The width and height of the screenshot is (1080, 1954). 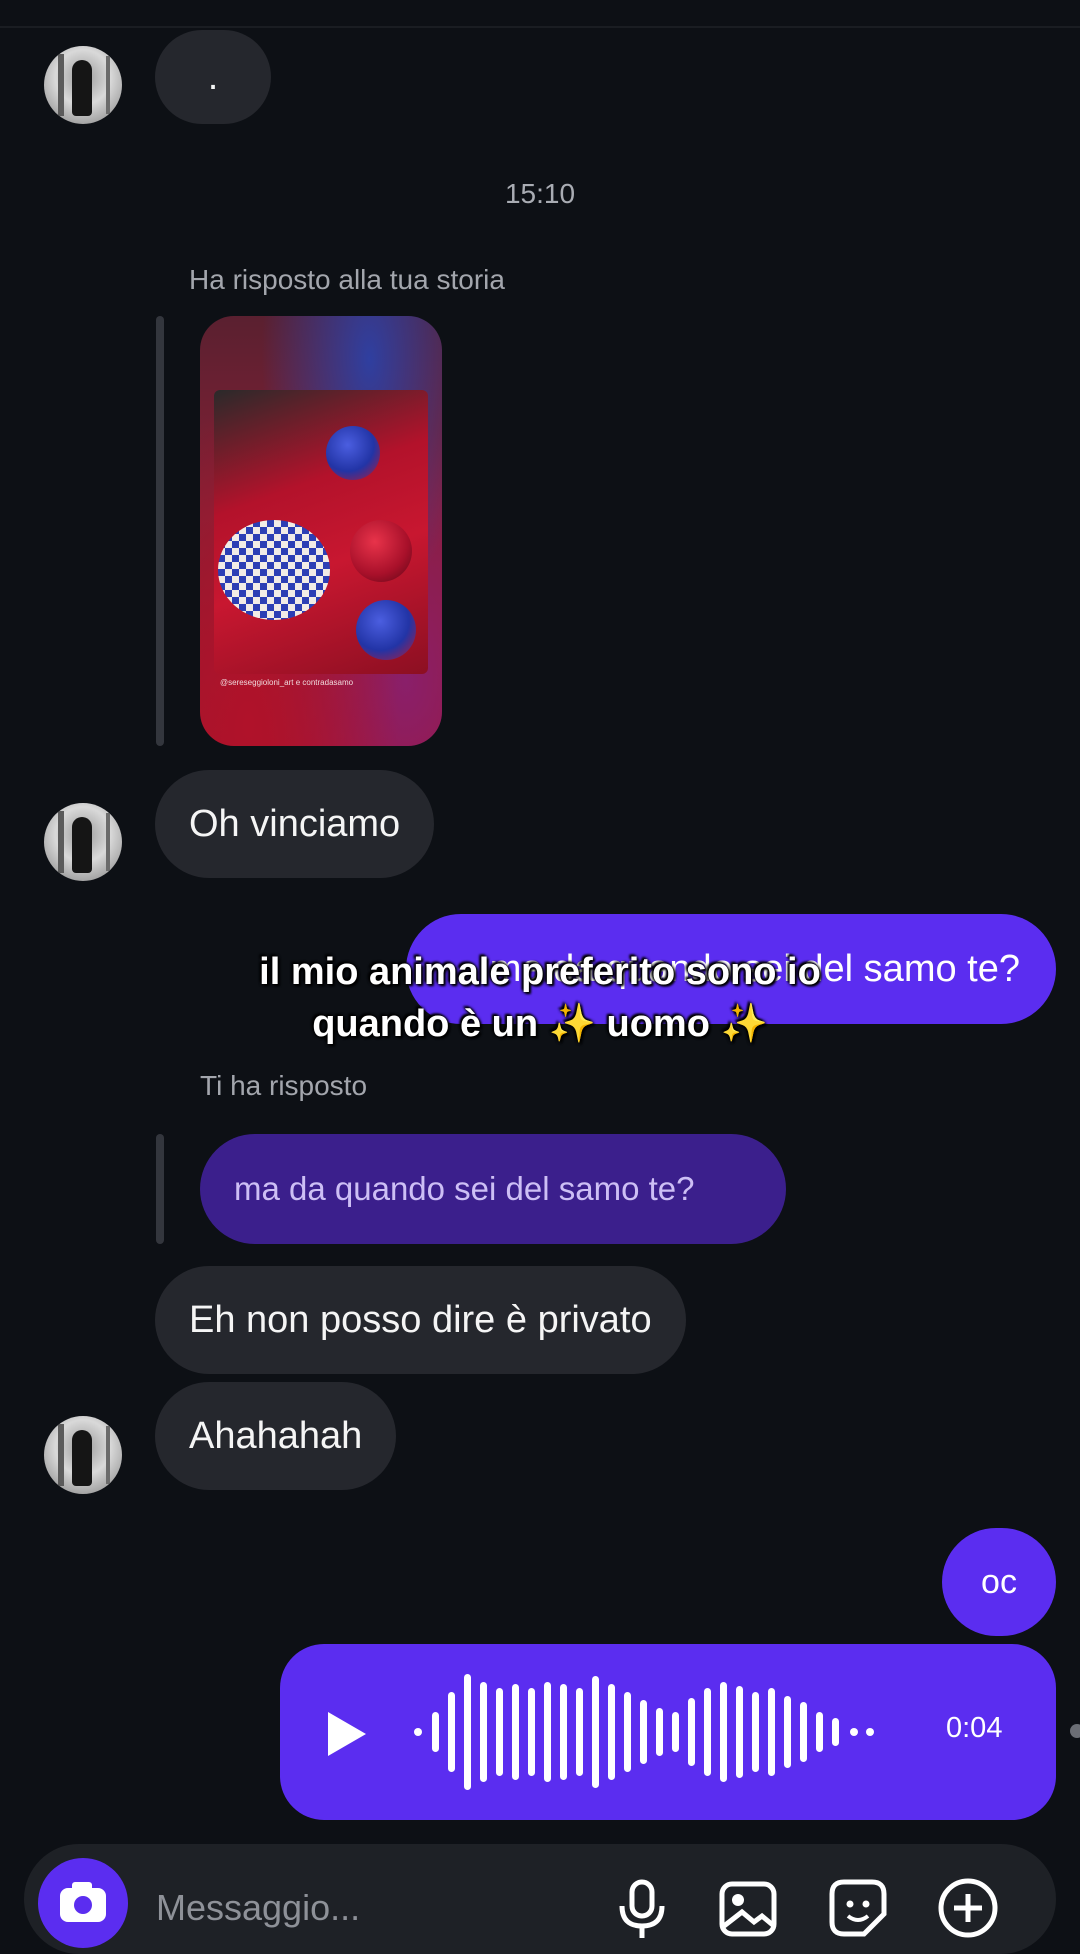 I want to click on story-reply-label: Ha risposto alla tua storia, so click(x=347, y=279).